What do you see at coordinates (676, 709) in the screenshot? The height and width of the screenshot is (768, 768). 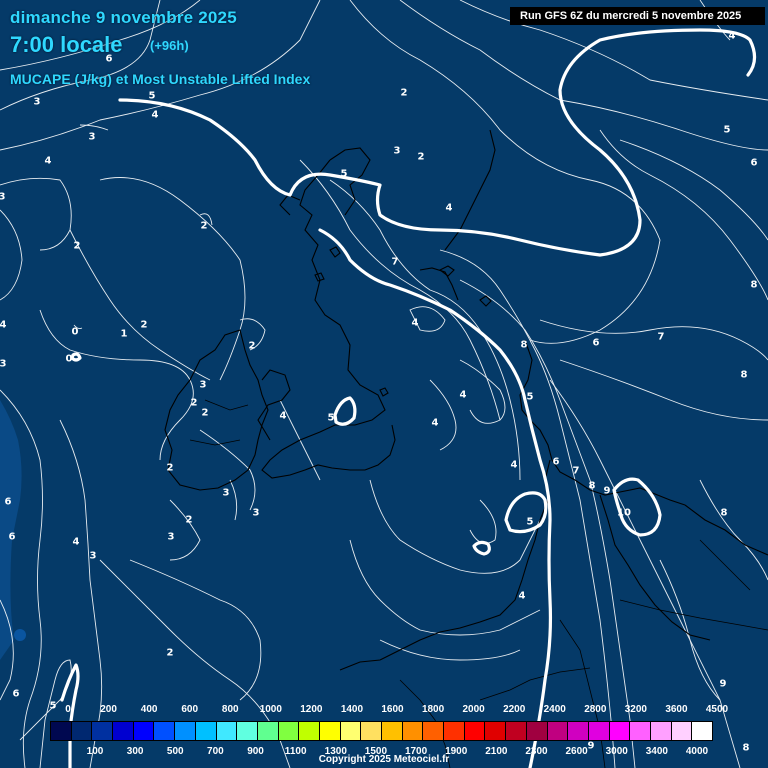 I see `colorbar-tick-top: 3600` at bounding box center [676, 709].